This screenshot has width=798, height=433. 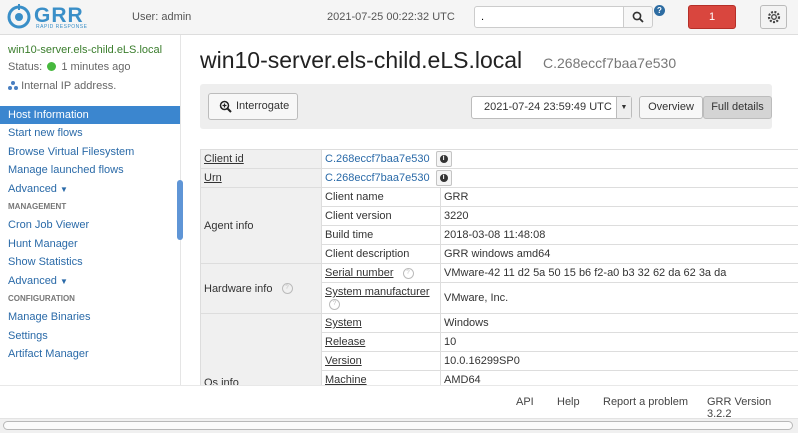 What do you see at coordinates (549, 17) in the screenshot?
I see `client-search-input` at bounding box center [549, 17].